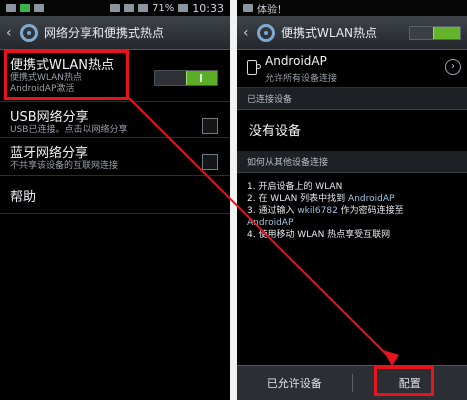 This screenshot has width=467, height=400. Describe the element at coordinates (301, 79) in the screenshot. I see `hotspot-subtitle: 允许所有设备连接` at that location.